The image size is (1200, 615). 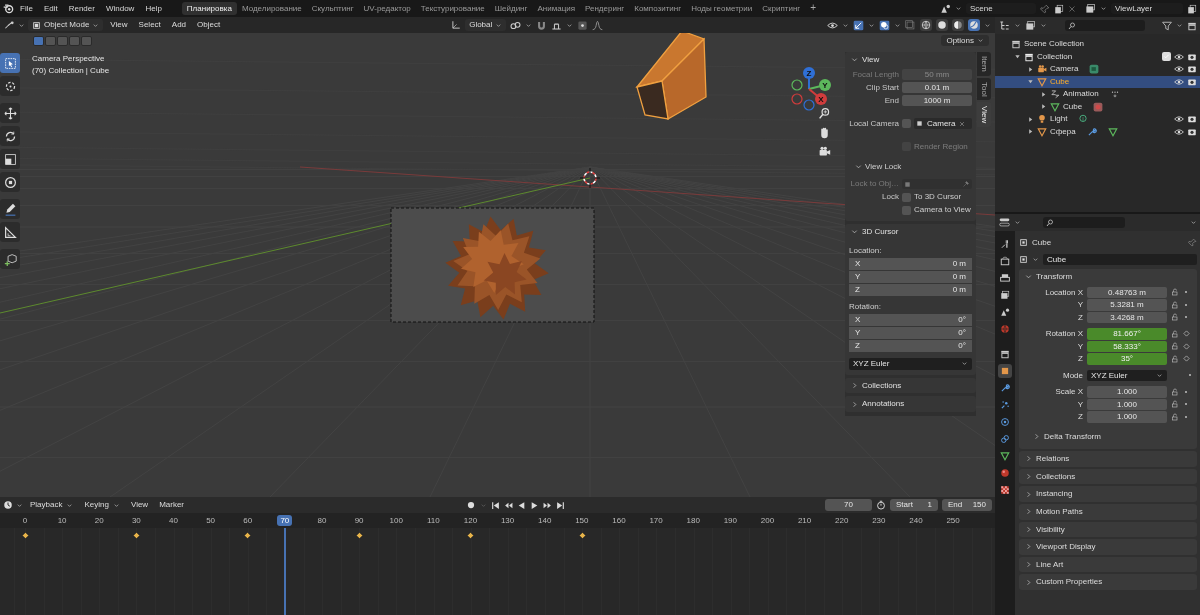 I want to click on workspace-tab: Планировка, so click(x=209, y=8).